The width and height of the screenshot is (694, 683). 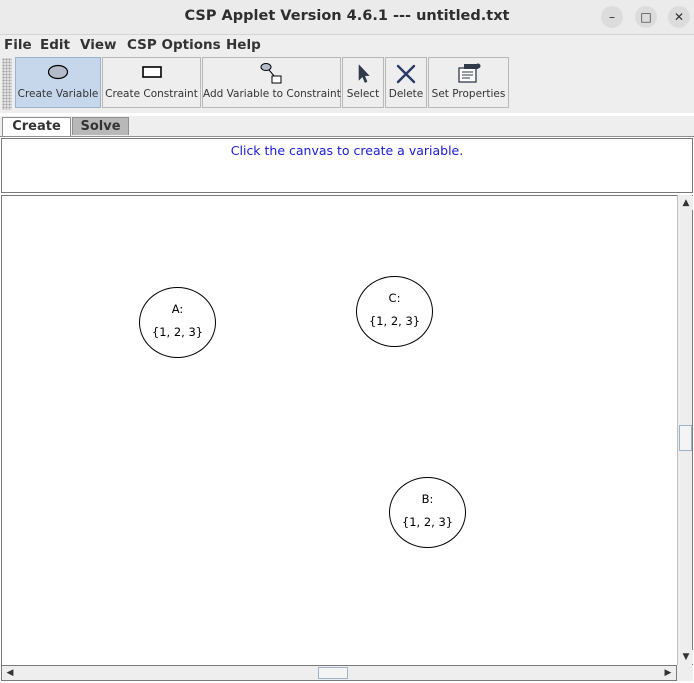 What do you see at coordinates (98, 45) in the screenshot?
I see `menu-view: View` at bounding box center [98, 45].